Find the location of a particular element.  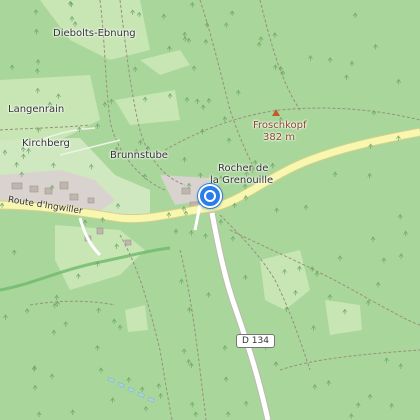

peak-elevation-label: 382 m is located at coordinates (279, 137).